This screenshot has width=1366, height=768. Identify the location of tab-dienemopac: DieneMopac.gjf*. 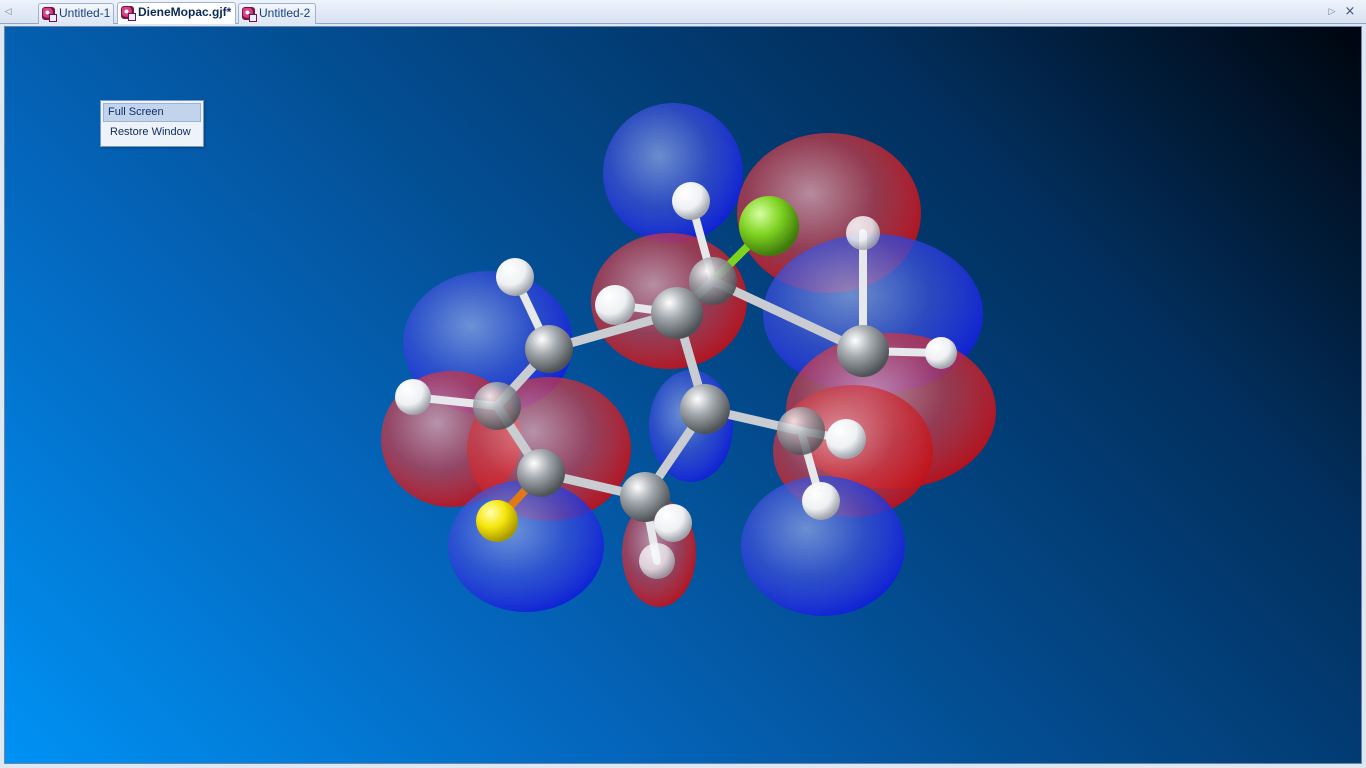
(176, 13).